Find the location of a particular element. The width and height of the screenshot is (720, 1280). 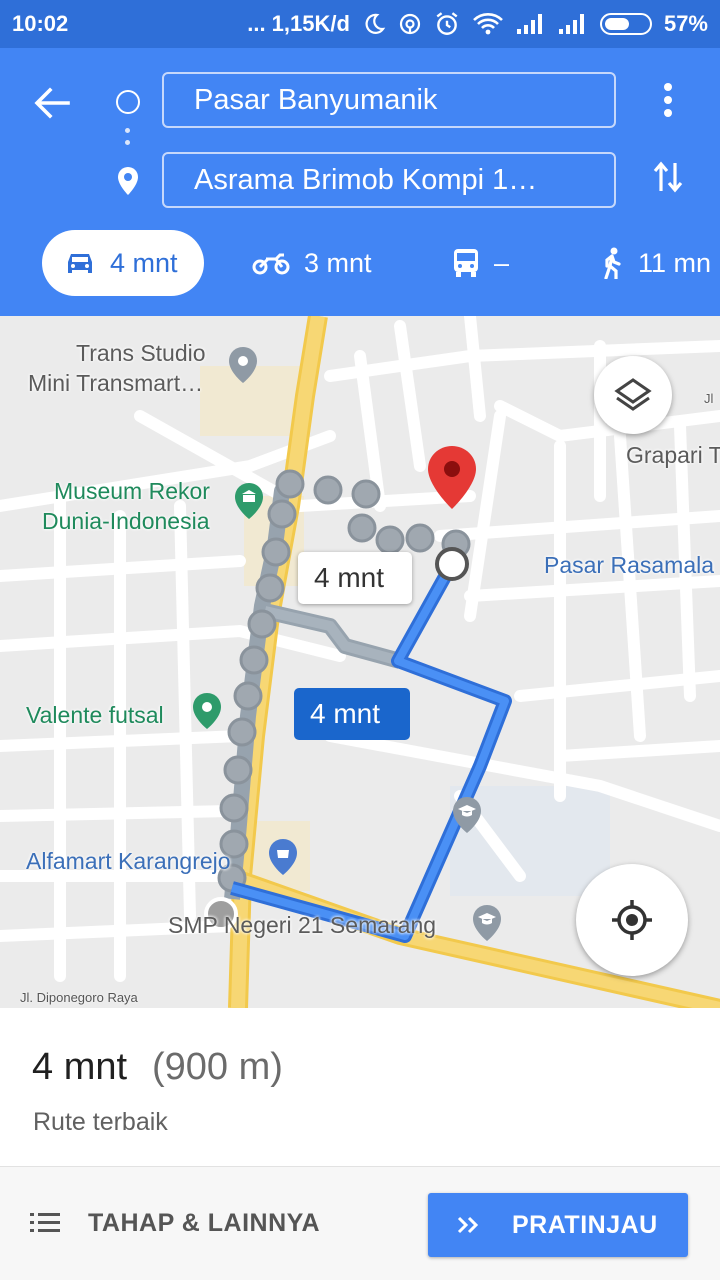

my-location-button is located at coordinates (632, 920).